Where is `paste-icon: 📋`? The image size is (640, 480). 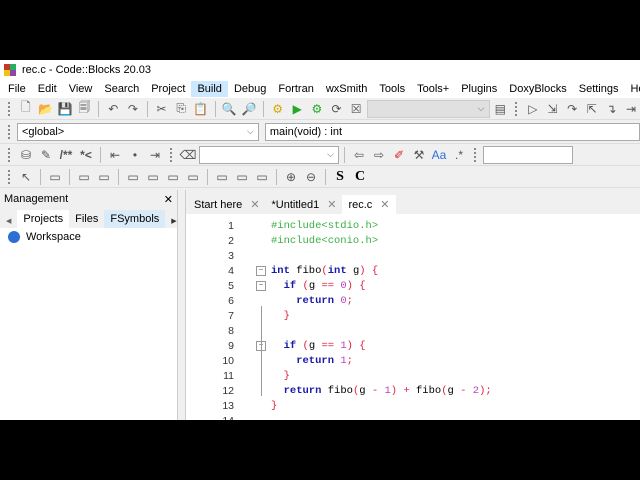
paste-icon: 📋 is located at coordinates (201, 109).